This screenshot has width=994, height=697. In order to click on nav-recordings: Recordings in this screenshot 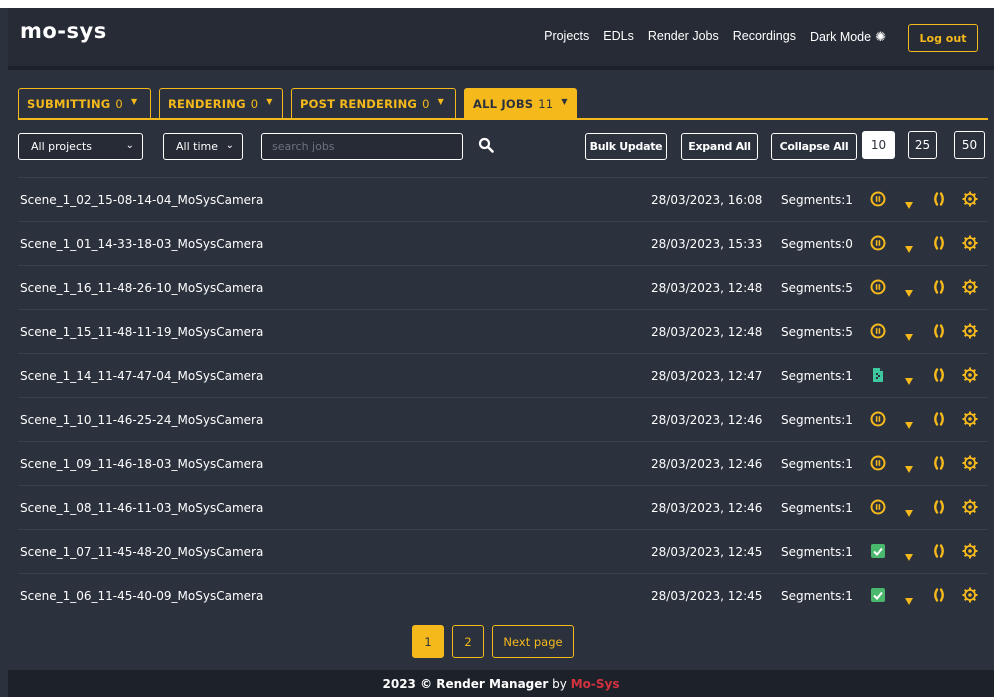, I will do `click(764, 37)`.